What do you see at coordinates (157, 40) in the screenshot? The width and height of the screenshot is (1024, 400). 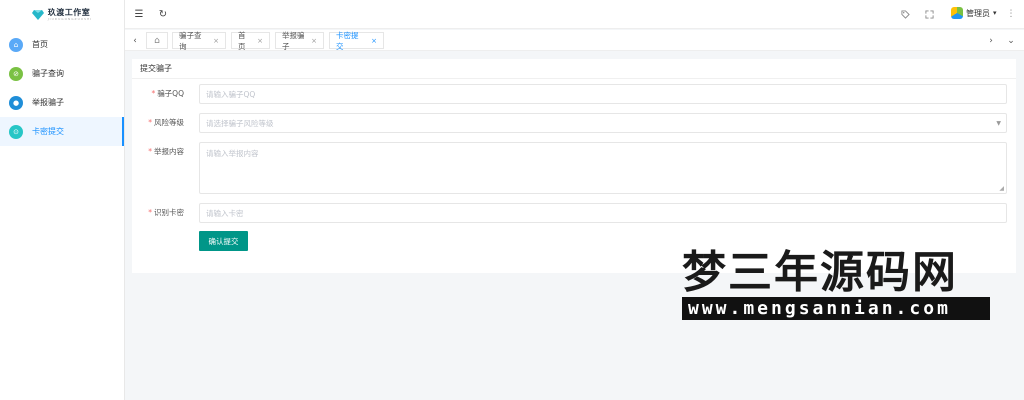 I see `home-tab-icon: ⌂` at bounding box center [157, 40].